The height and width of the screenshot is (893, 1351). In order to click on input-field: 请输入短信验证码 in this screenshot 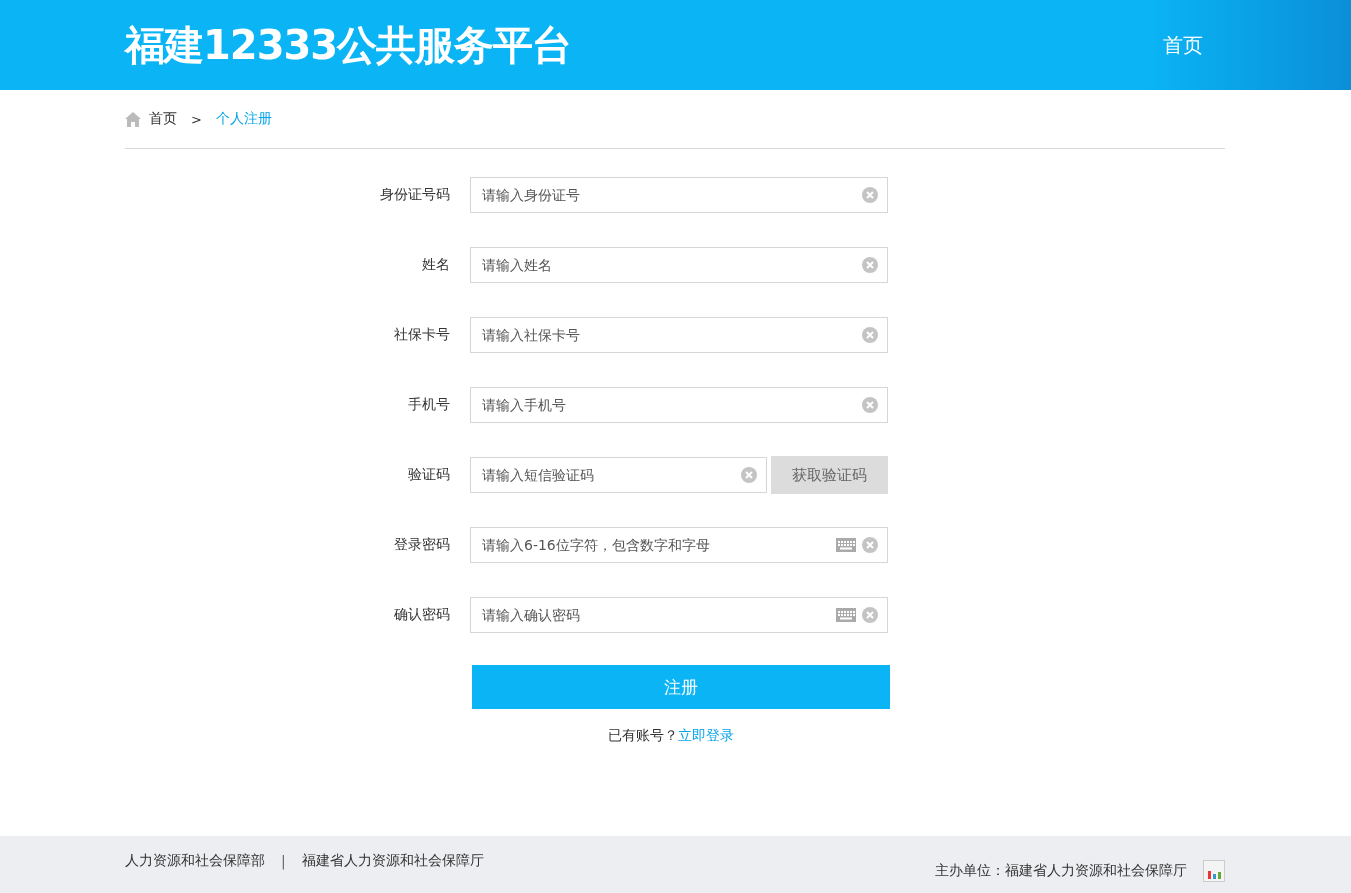, I will do `click(618, 475)`.